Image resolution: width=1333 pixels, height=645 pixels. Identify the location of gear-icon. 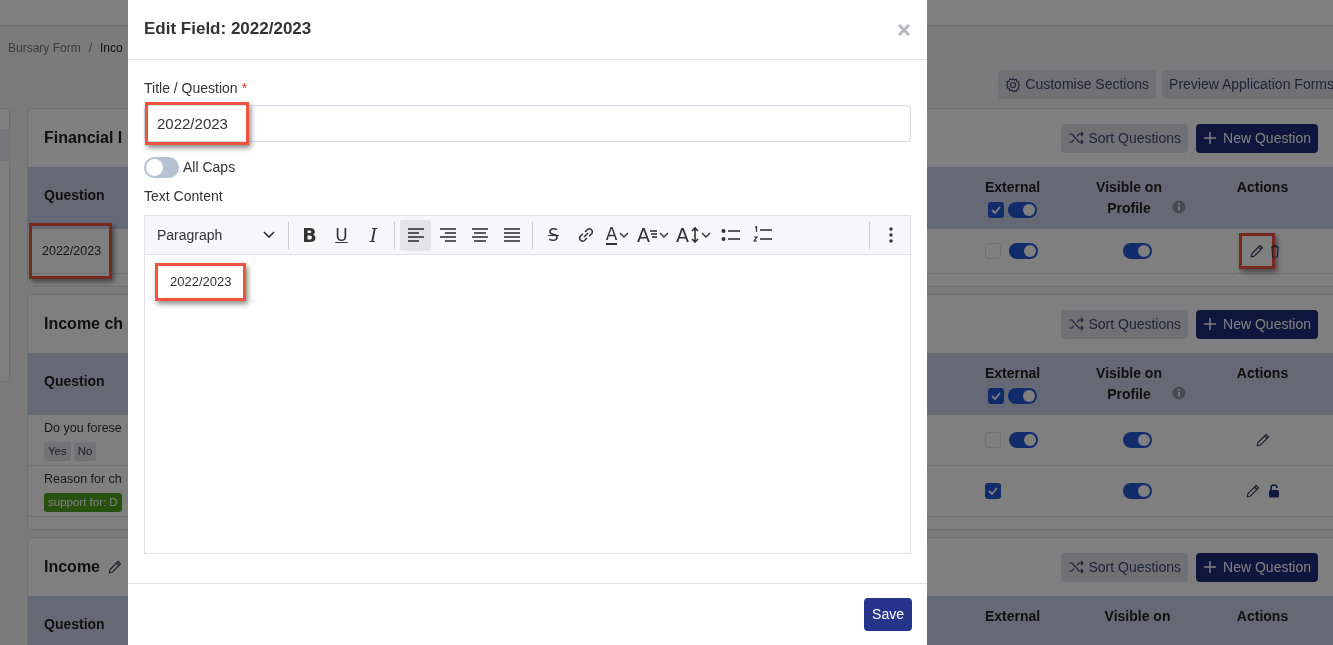
(1013, 84).